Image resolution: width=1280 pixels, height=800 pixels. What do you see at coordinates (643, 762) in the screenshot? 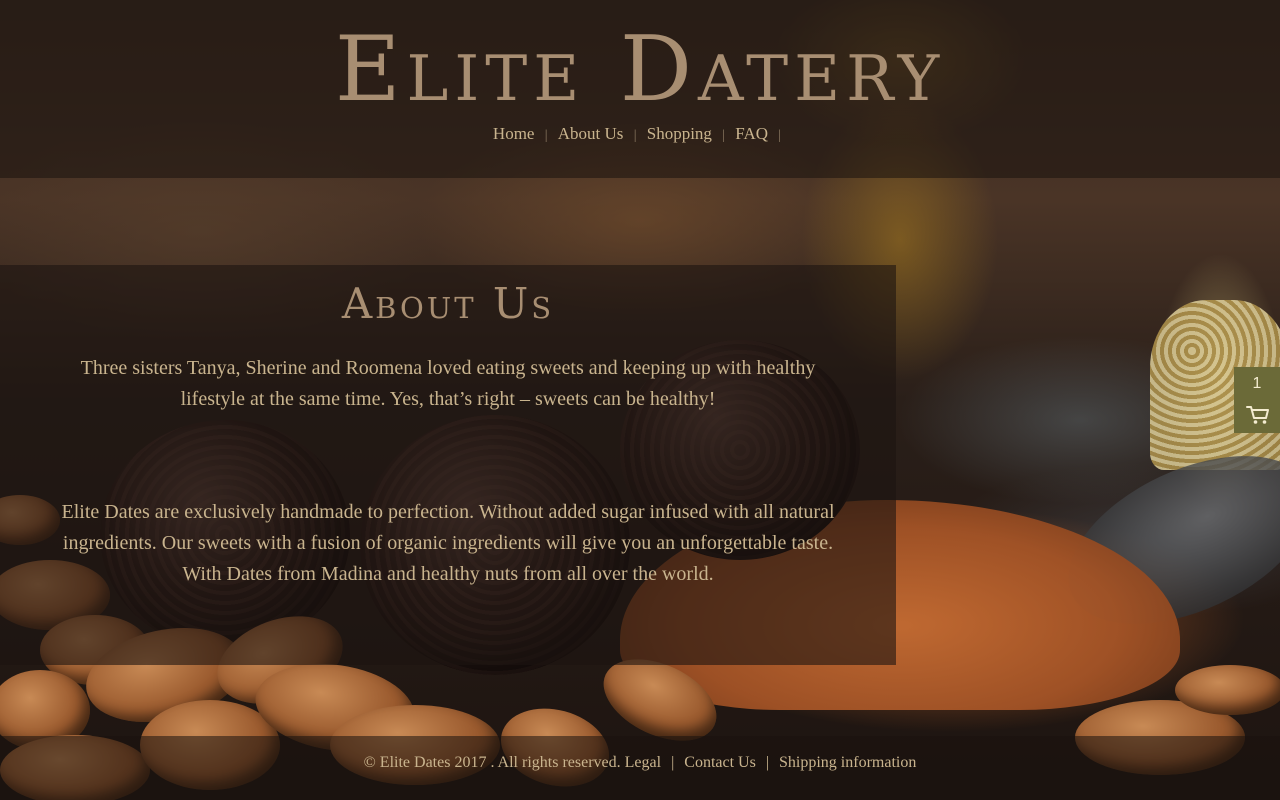
I see `footer-link-legal: Legal` at bounding box center [643, 762].